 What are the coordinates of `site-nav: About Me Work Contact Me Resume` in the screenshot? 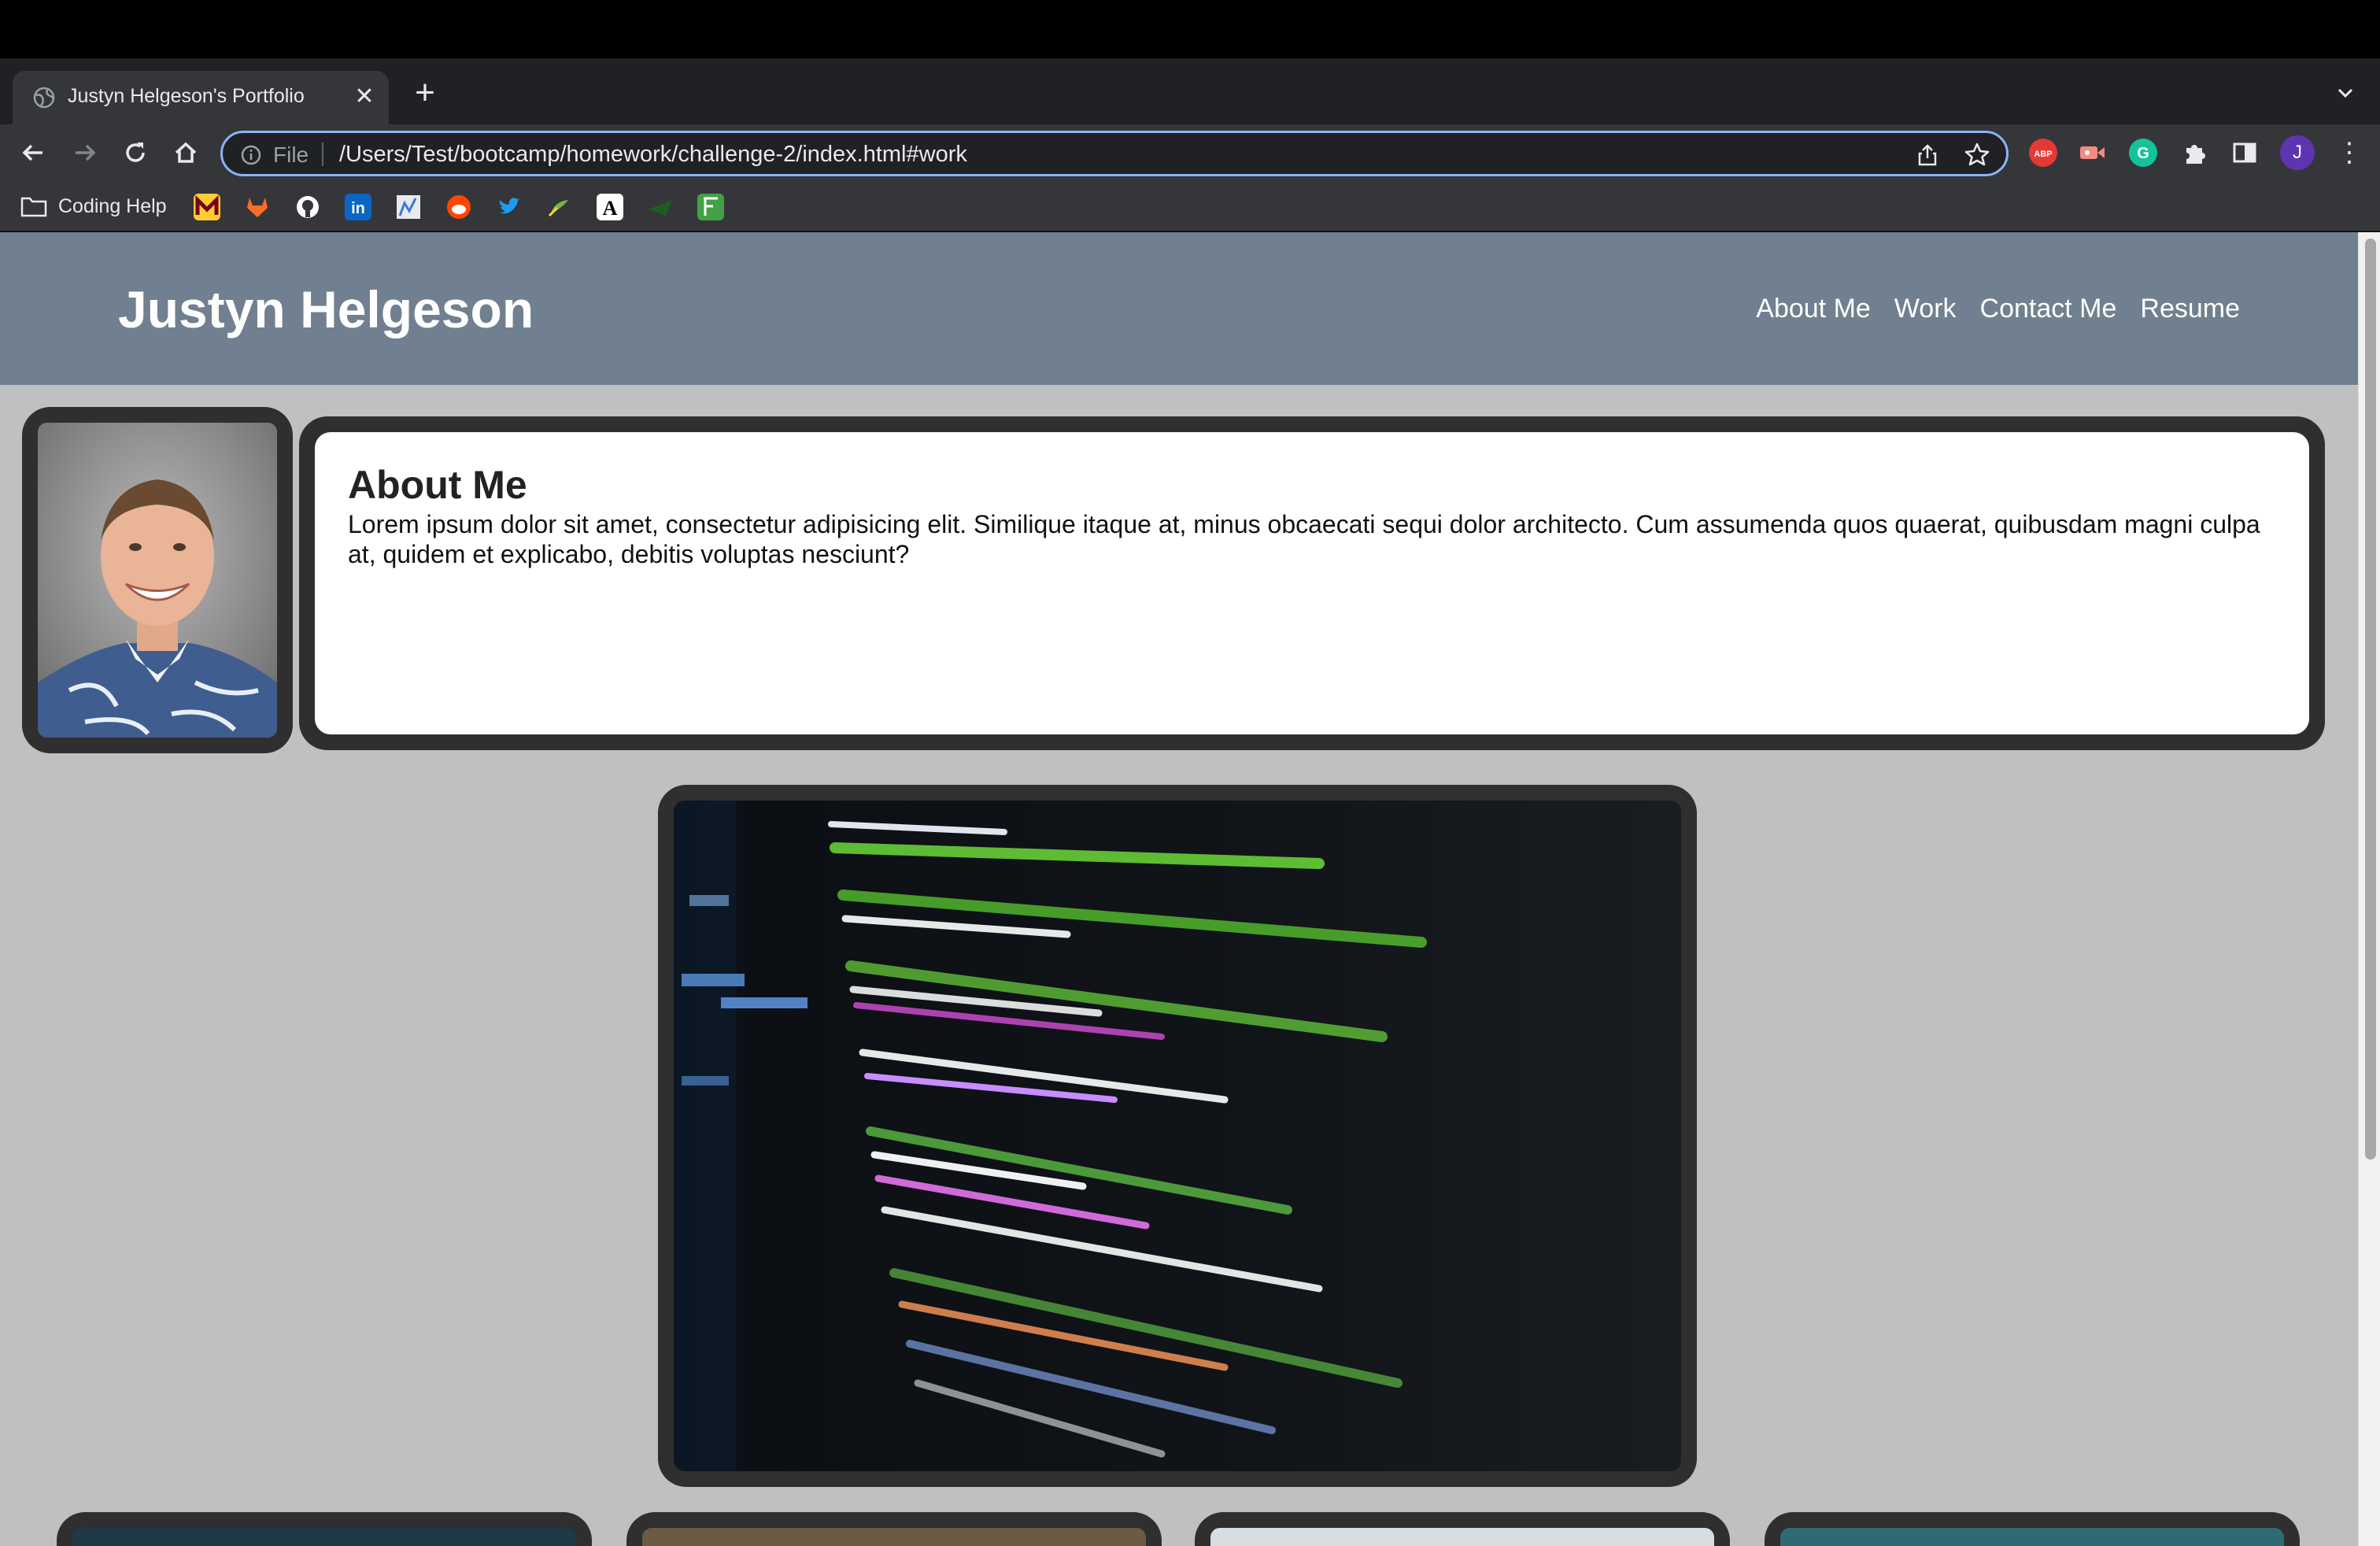 It's located at (1998, 309).